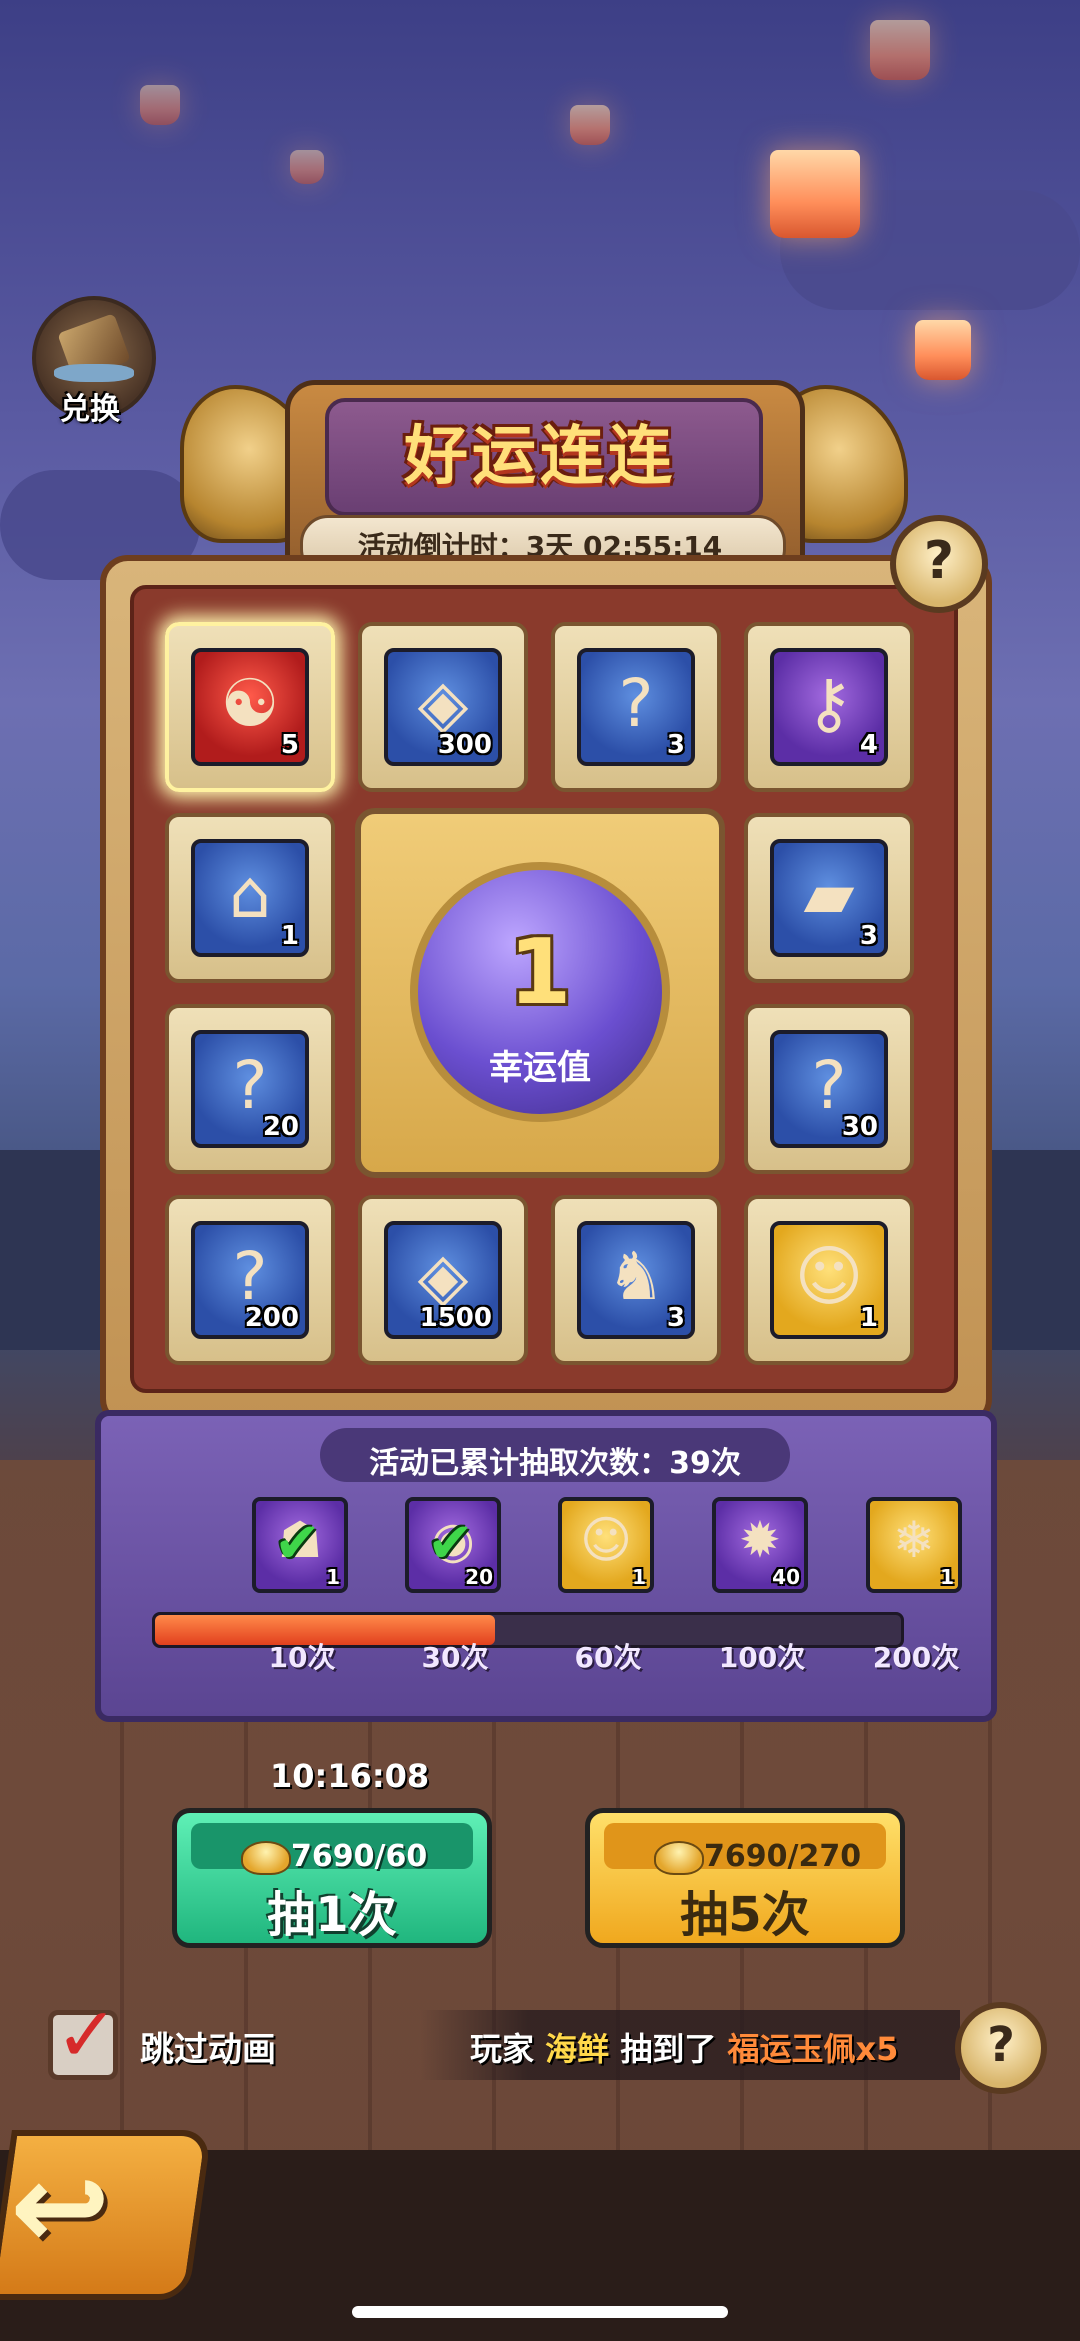  I want to click on draw-broadcast: 玩家 海鲜 抽到了 福运玉佩x5, so click(684, 2047).